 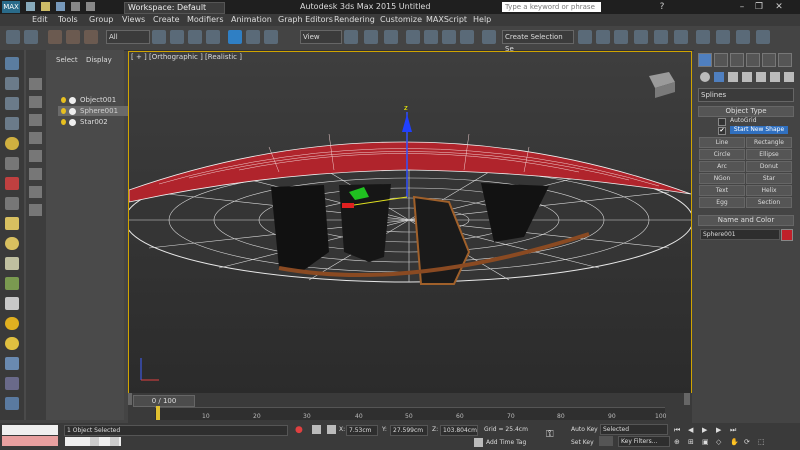 What do you see at coordinates (174, 8) in the screenshot?
I see `workspace-dropdown: Workspace: Default` at bounding box center [174, 8].